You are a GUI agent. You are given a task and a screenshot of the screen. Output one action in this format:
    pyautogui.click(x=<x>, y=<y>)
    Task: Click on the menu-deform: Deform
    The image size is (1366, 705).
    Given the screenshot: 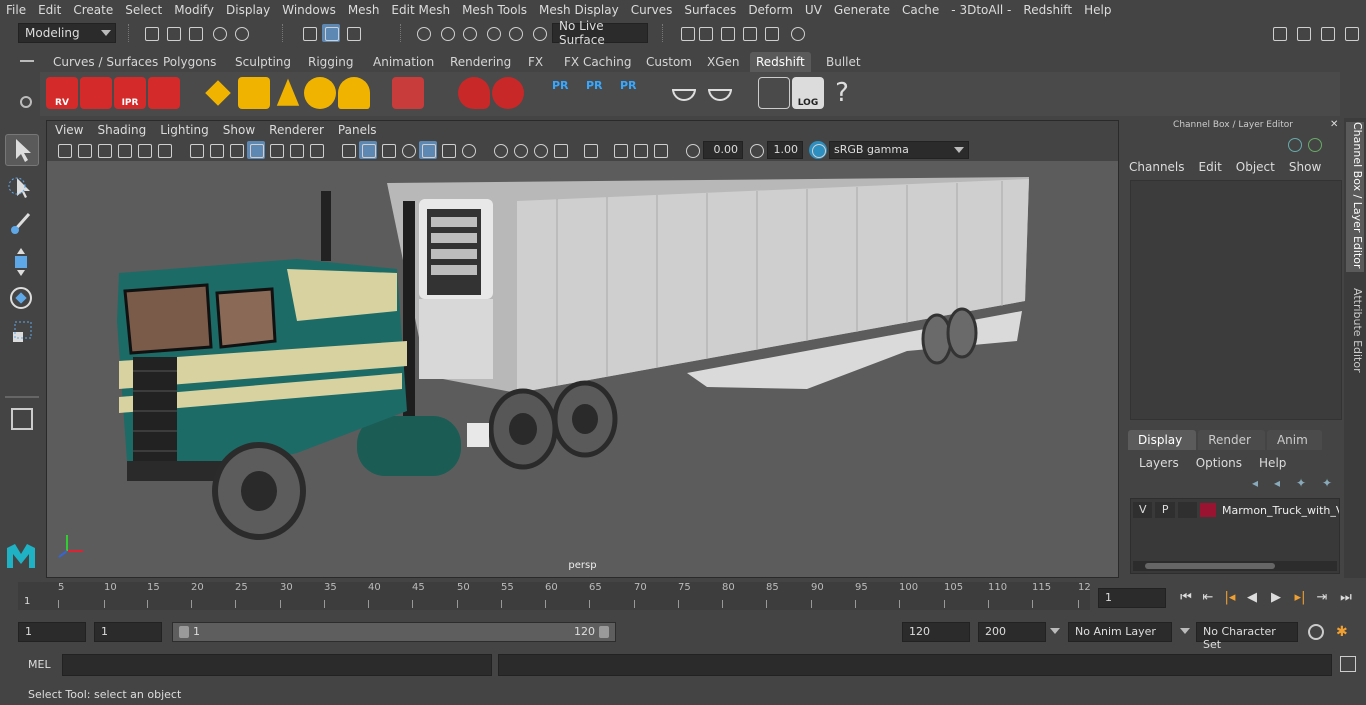 What is the action you would take?
    pyautogui.click(x=770, y=10)
    